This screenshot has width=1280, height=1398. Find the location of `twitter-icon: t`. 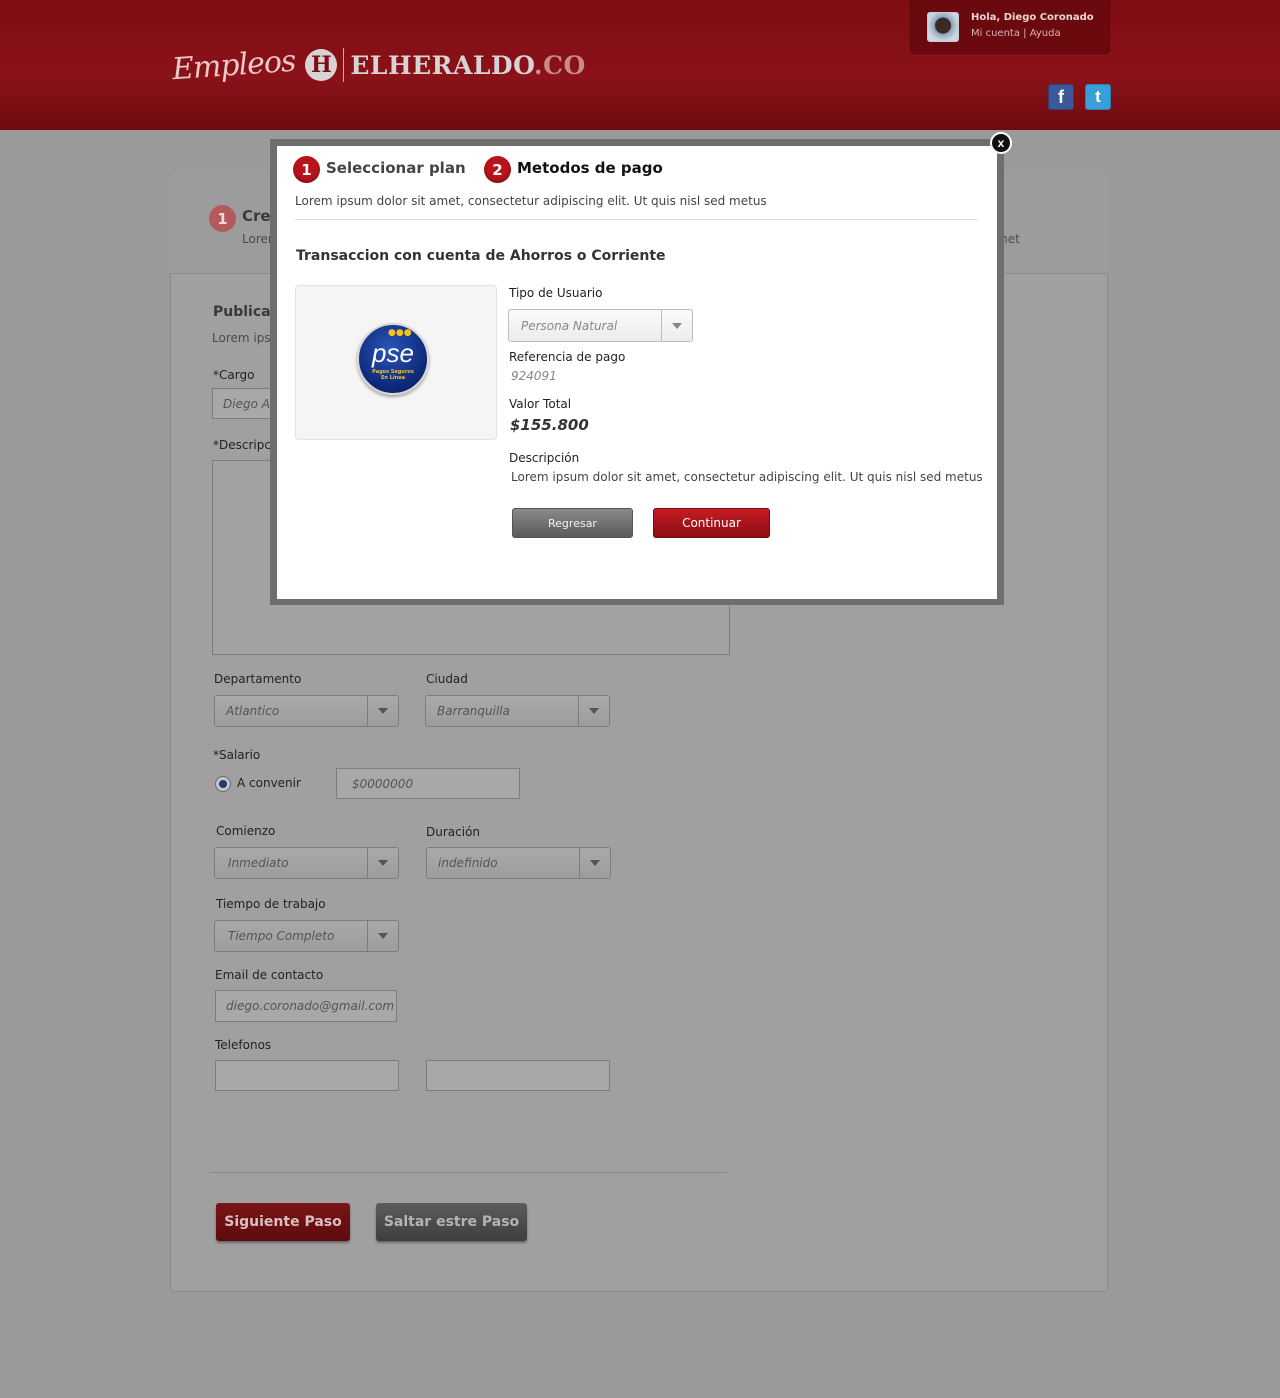

twitter-icon: t is located at coordinates (1098, 97).